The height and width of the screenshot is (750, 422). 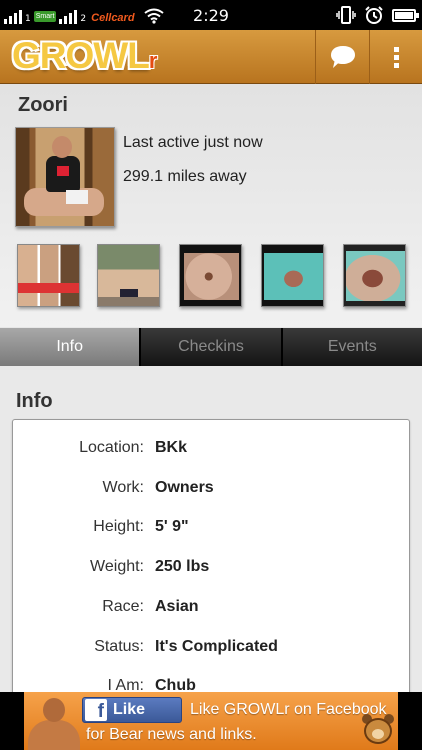 I want to click on logo-suffix: r, so click(x=153, y=60).